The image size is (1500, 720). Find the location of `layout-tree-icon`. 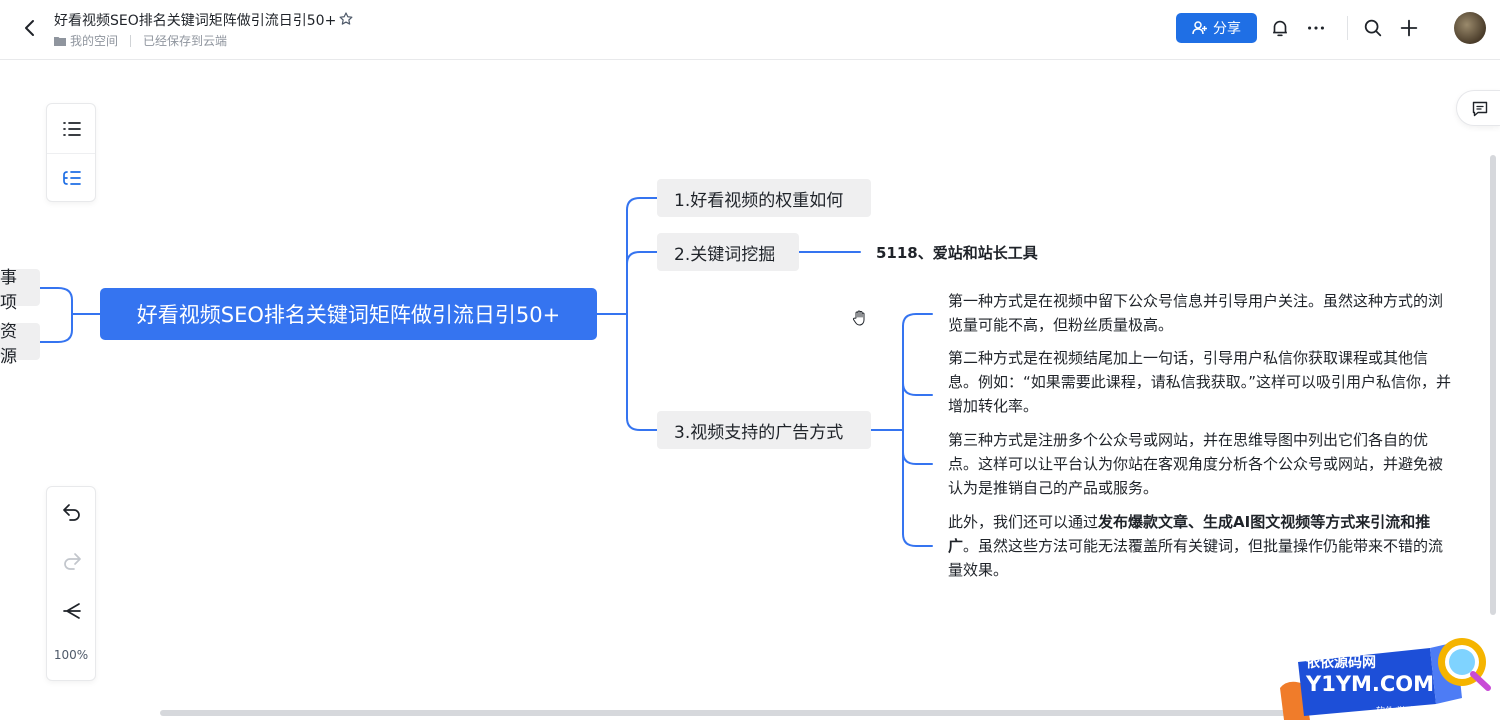

layout-tree-icon is located at coordinates (72, 611).